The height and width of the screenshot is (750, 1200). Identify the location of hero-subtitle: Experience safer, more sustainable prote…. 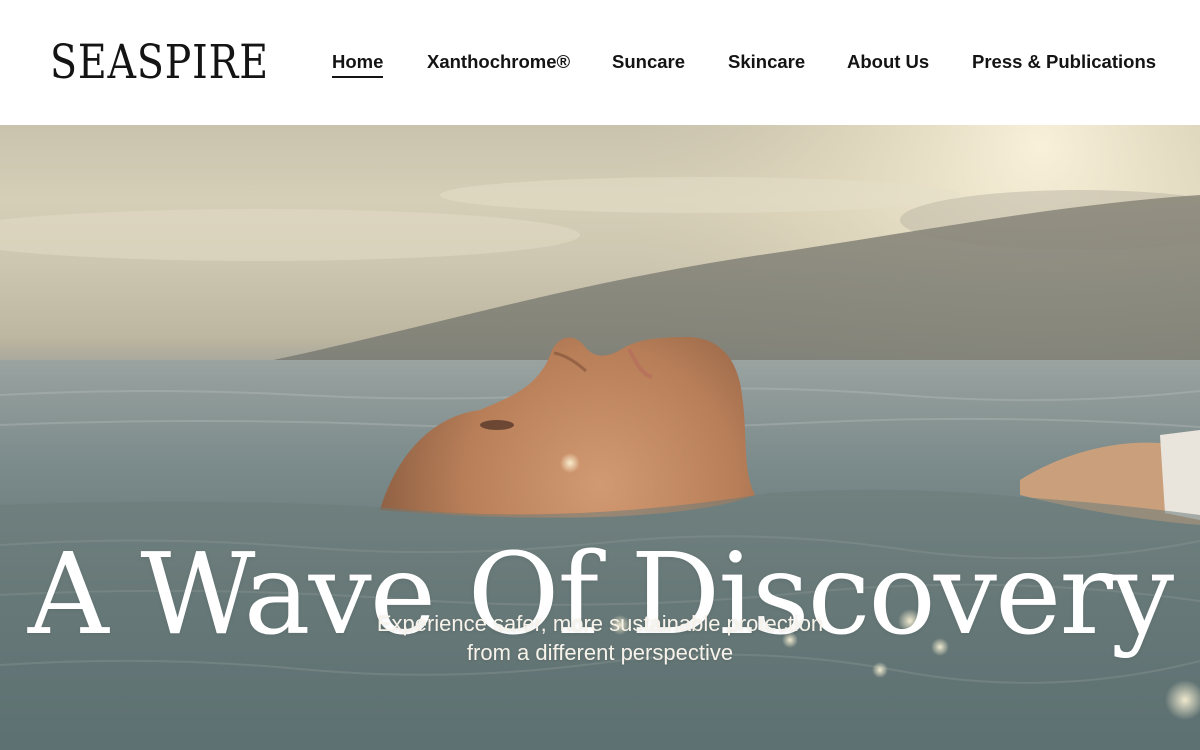
(600, 638).